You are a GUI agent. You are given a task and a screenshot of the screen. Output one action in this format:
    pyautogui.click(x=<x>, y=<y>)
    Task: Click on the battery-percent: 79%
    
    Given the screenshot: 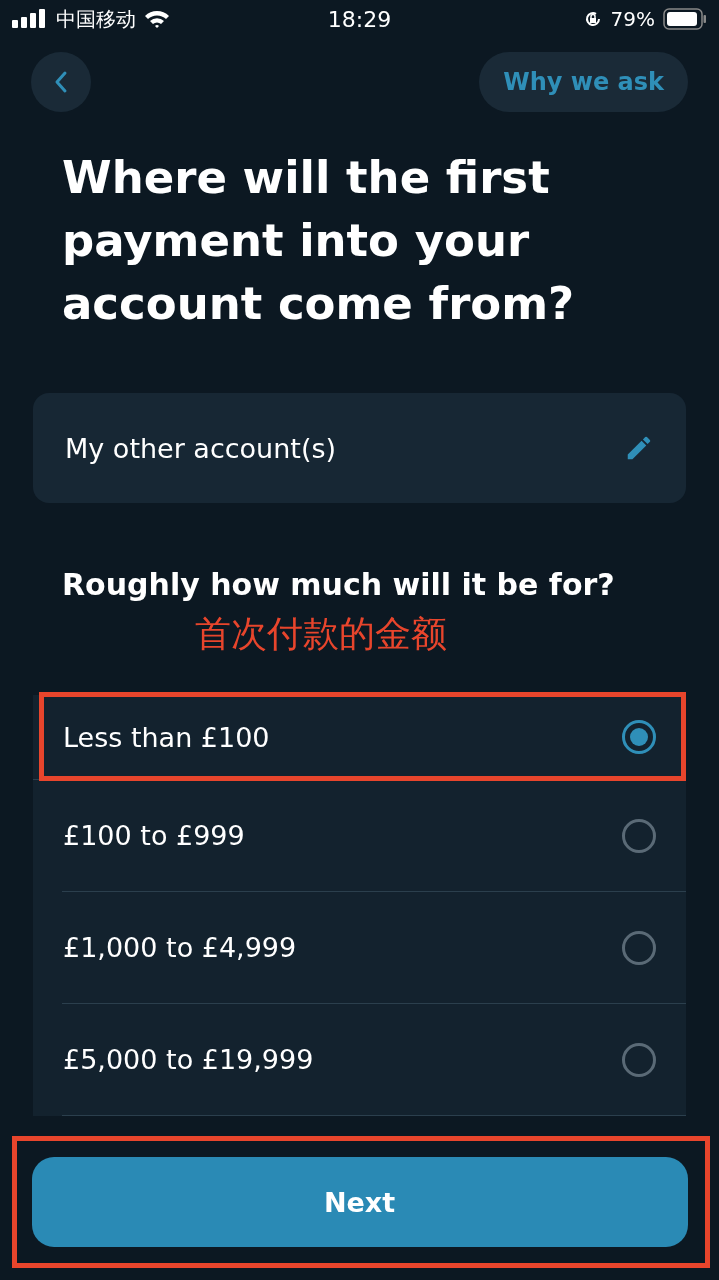 What is the action you would take?
    pyautogui.click(x=632, y=19)
    